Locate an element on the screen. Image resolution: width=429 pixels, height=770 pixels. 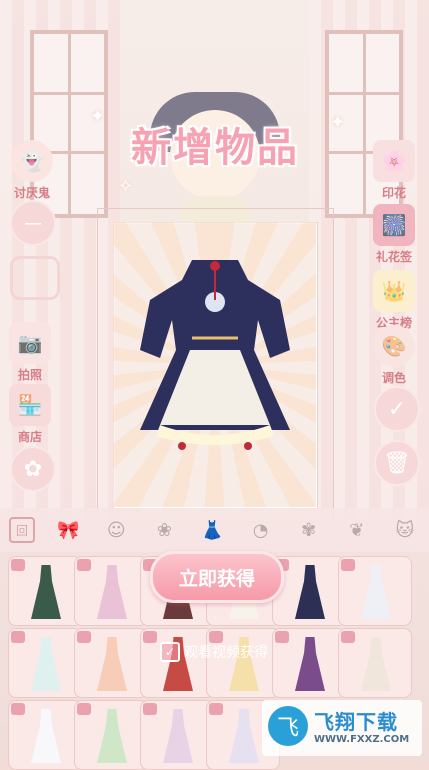
cat-icon: 🐱 is located at coordinates (405, 530).